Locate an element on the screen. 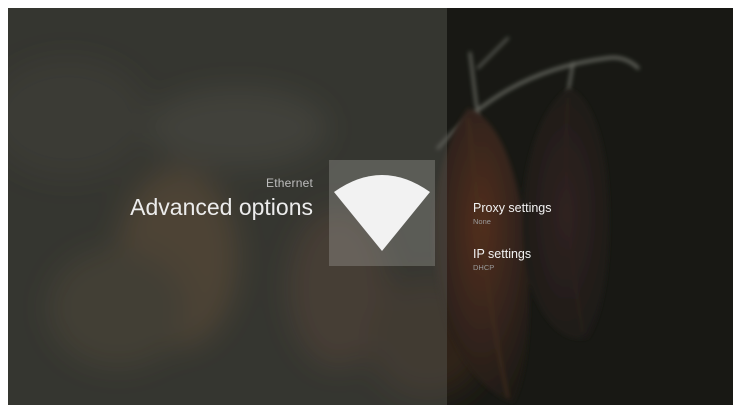  actions-list: Proxy settings None IP settings DHCP is located at coordinates (593, 247).